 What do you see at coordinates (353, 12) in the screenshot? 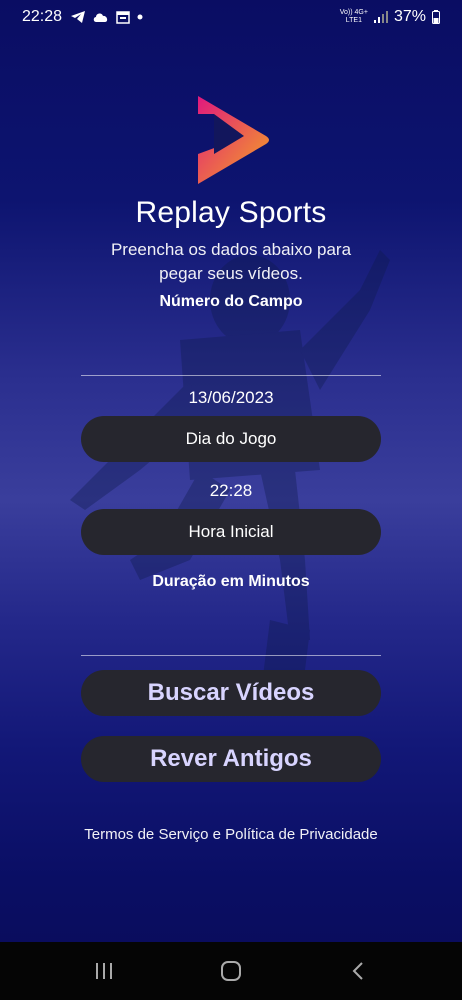
I see `network-type: Vo)) 4G+` at bounding box center [353, 12].